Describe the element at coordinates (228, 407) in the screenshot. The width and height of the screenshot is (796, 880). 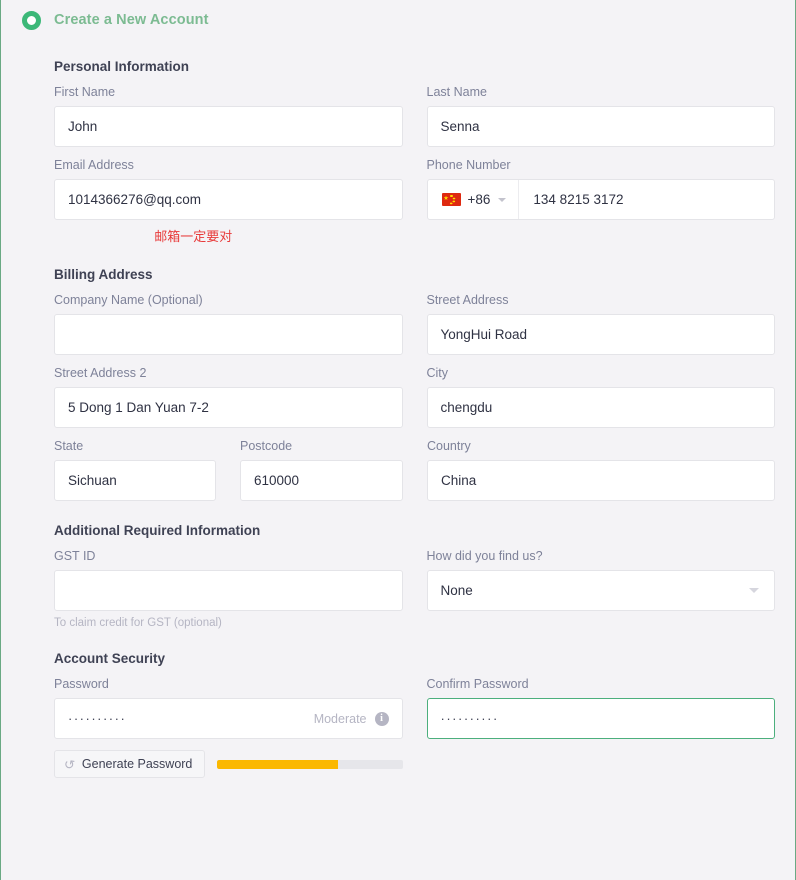
I see `street-address-2-input: 5 Dong 1 Dan Yuan 7-2` at that location.